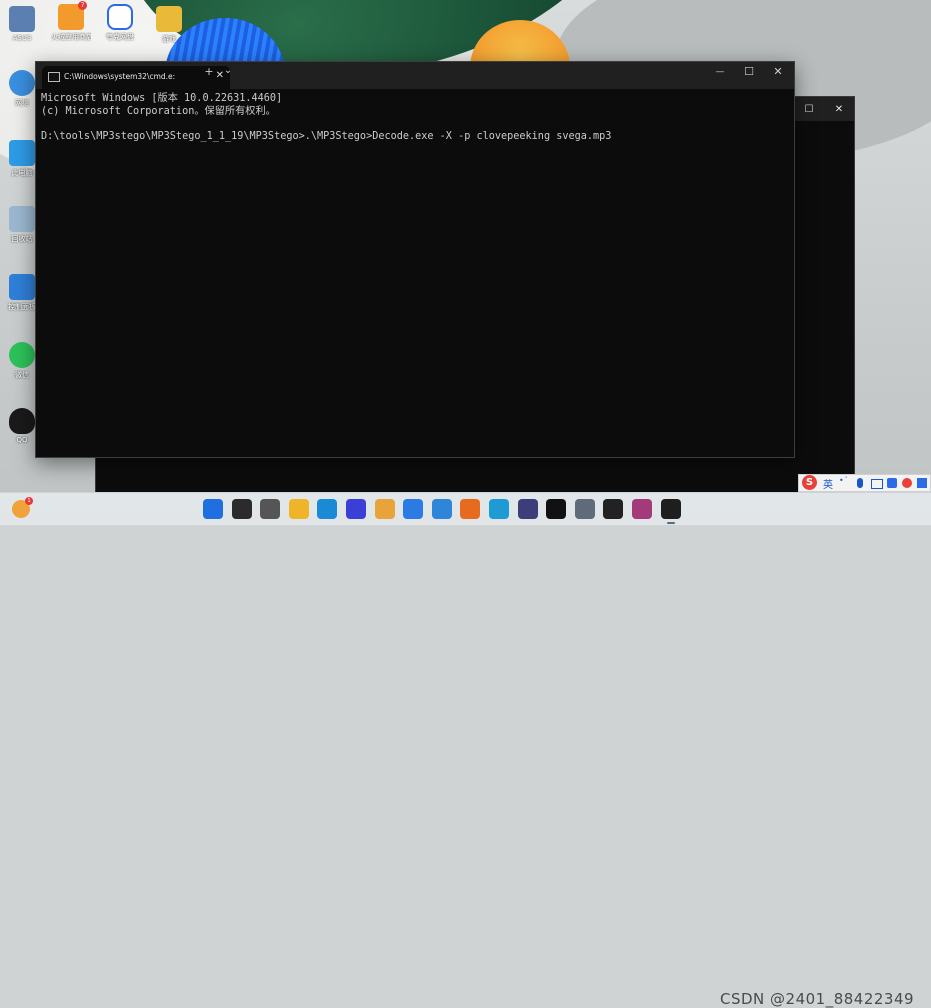 The width and height of the screenshot is (931, 1008). I want to click on tab-title: C:\Windows\system32\cmd.e:, so click(120, 76).